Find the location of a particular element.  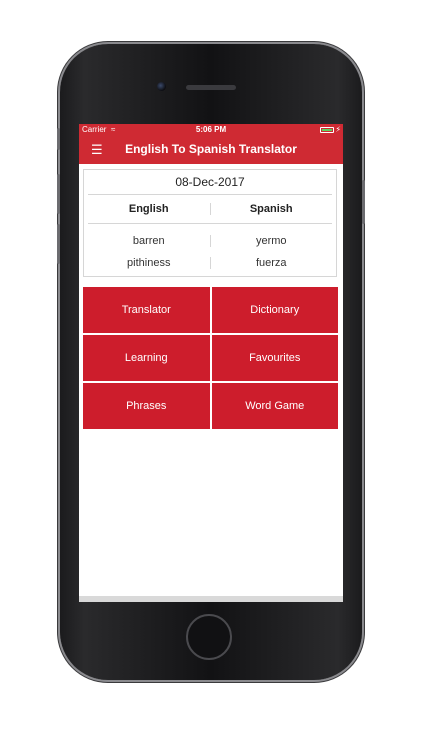

phrases-button: Phrases is located at coordinates (146, 406).